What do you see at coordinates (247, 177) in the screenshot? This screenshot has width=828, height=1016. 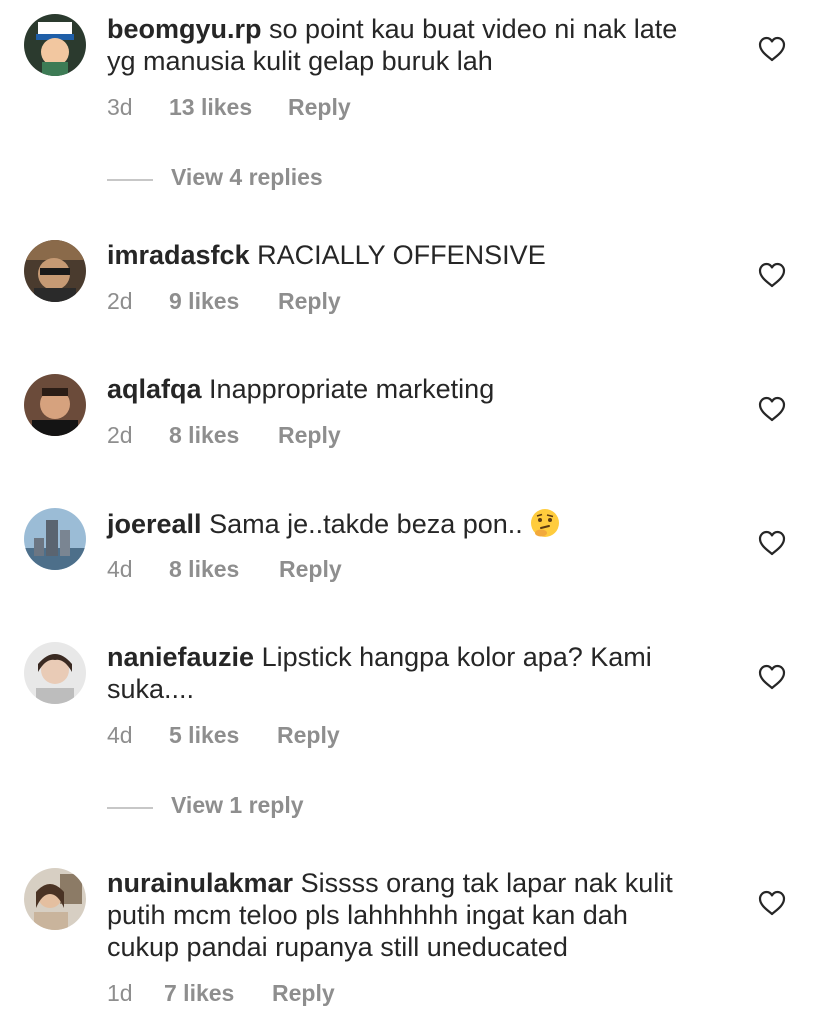 I see `view-replies-button: View 4 replies` at bounding box center [247, 177].